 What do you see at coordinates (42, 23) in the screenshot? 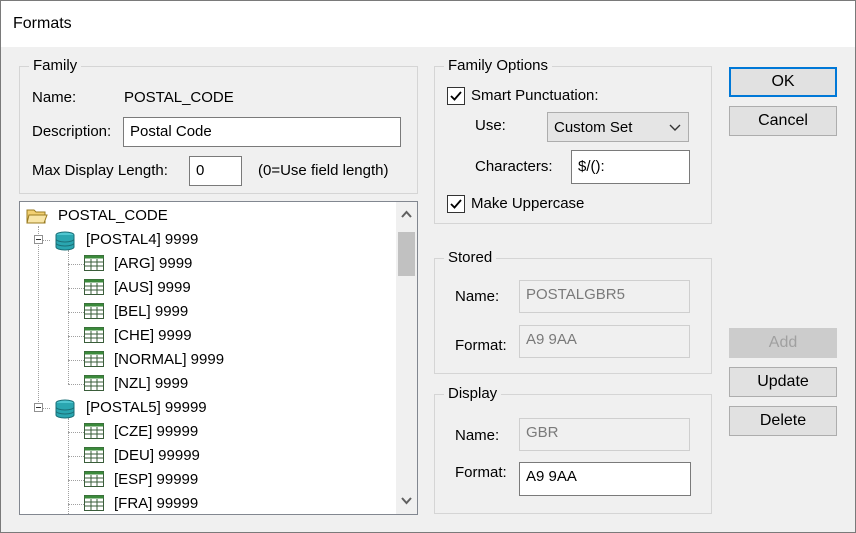
I see `window-title: Formats` at bounding box center [42, 23].